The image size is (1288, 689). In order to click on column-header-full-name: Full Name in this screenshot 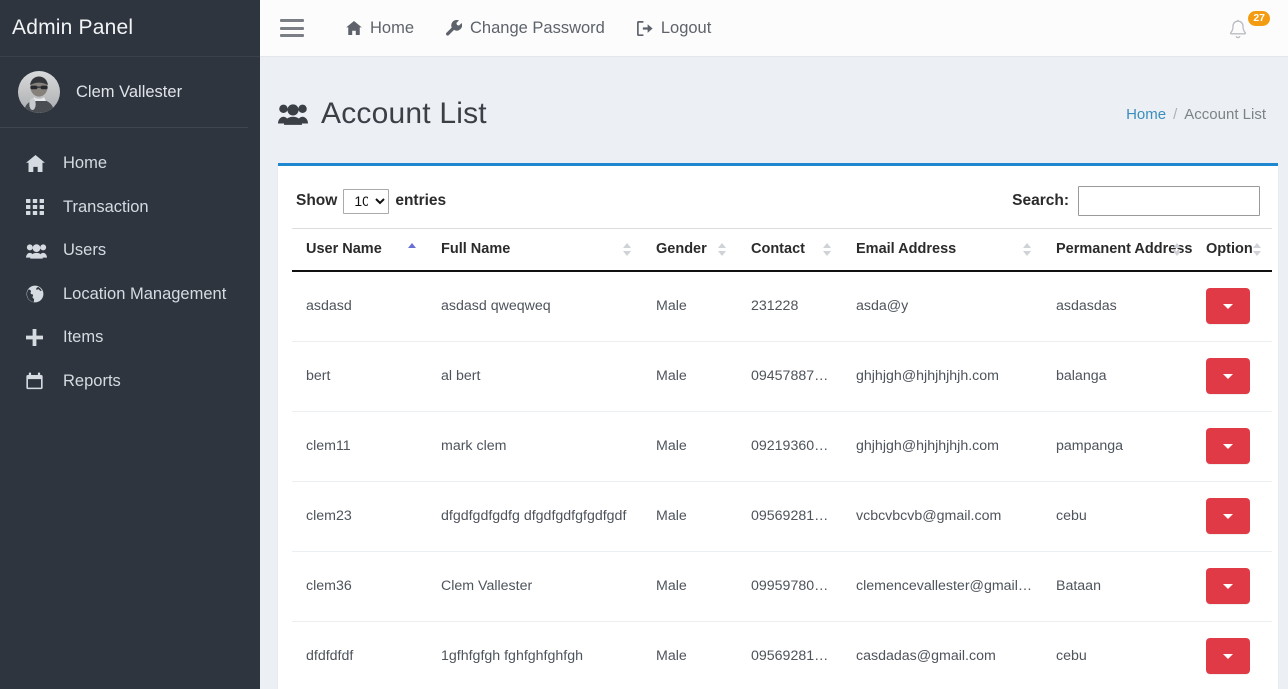, I will do `click(534, 250)`.